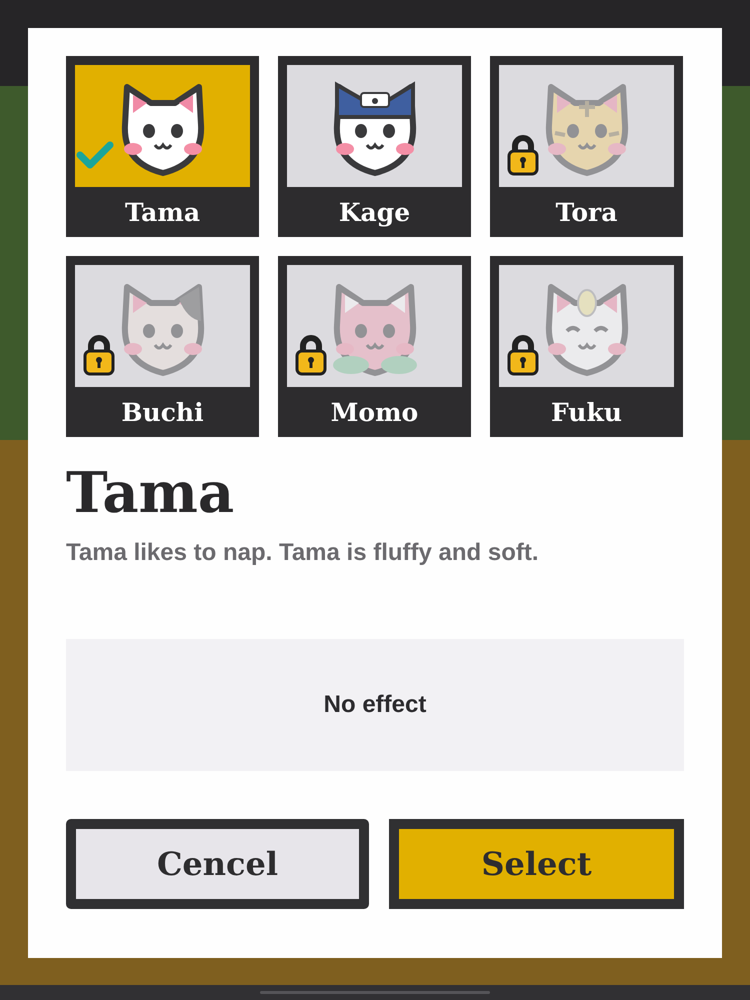 The width and height of the screenshot is (750, 1000). Describe the element at coordinates (374, 346) in the screenshot. I see `character-card: Momo` at that location.